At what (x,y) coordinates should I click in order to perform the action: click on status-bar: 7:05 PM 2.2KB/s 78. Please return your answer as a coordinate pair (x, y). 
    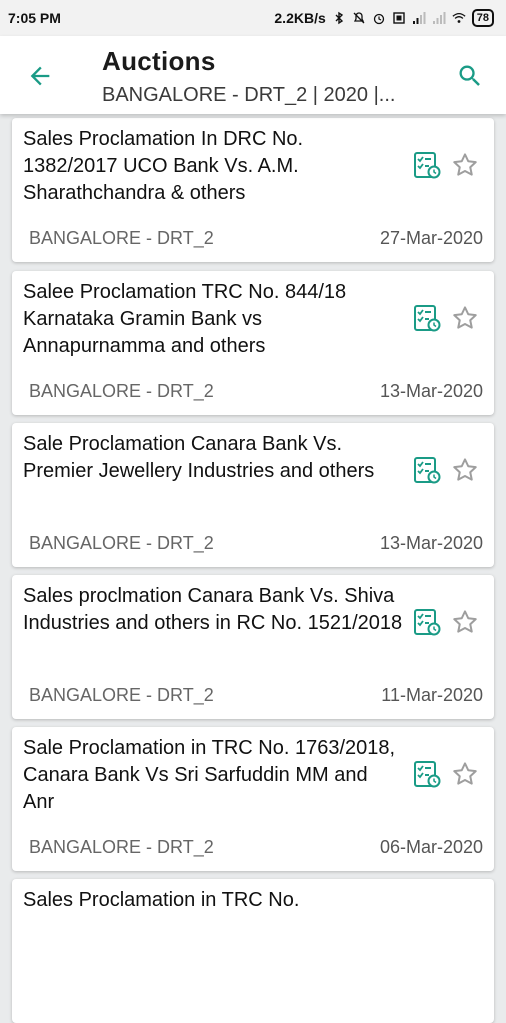
    Looking at the image, I should click on (253, 18).